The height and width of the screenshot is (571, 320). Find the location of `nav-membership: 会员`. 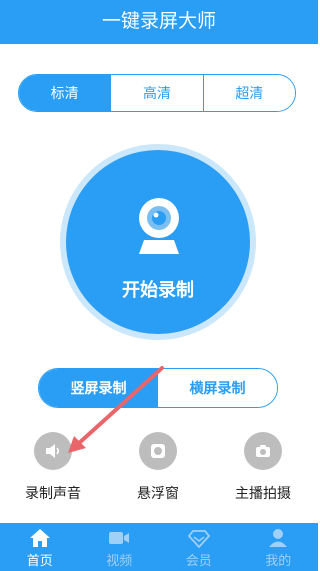

nav-membership: 会员 is located at coordinates (199, 547).